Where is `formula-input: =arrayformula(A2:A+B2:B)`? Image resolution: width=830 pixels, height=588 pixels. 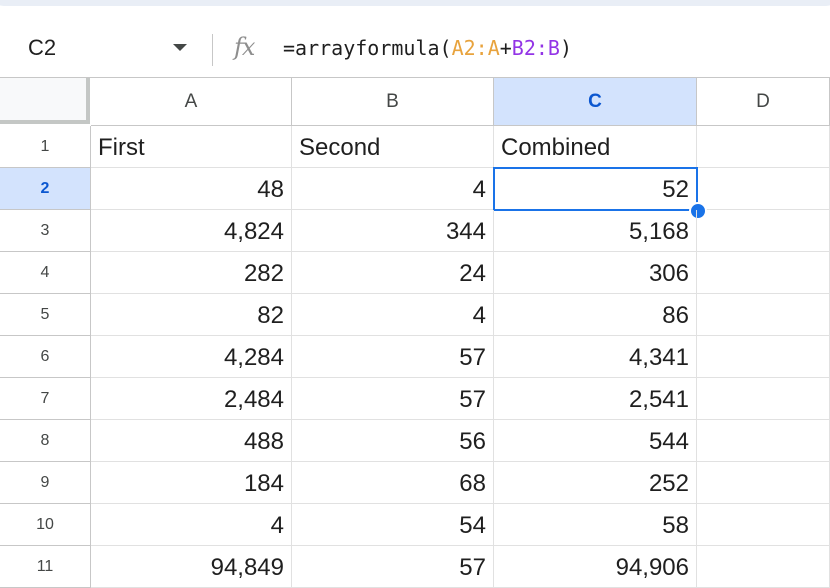 formula-input: =arrayformula(A2:A+B2:B) is located at coordinates (427, 48).